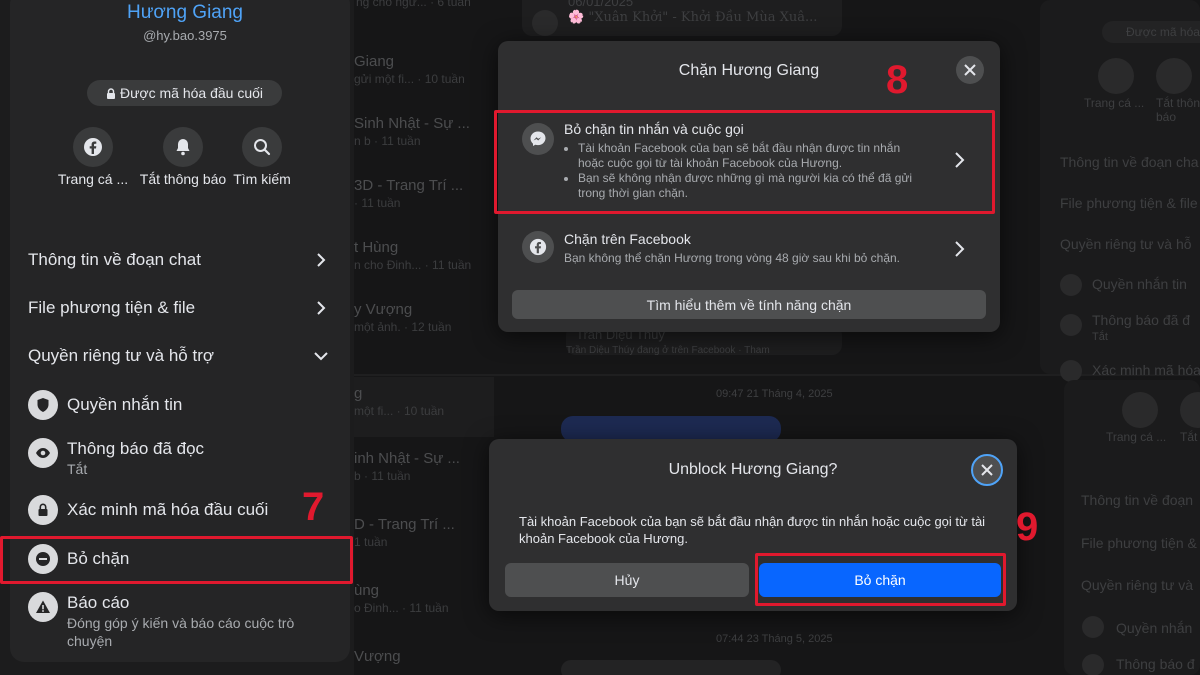  What do you see at coordinates (136, 448) in the screenshot?
I see `item-title: Thông báo đã đọc` at bounding box center [136, 448].